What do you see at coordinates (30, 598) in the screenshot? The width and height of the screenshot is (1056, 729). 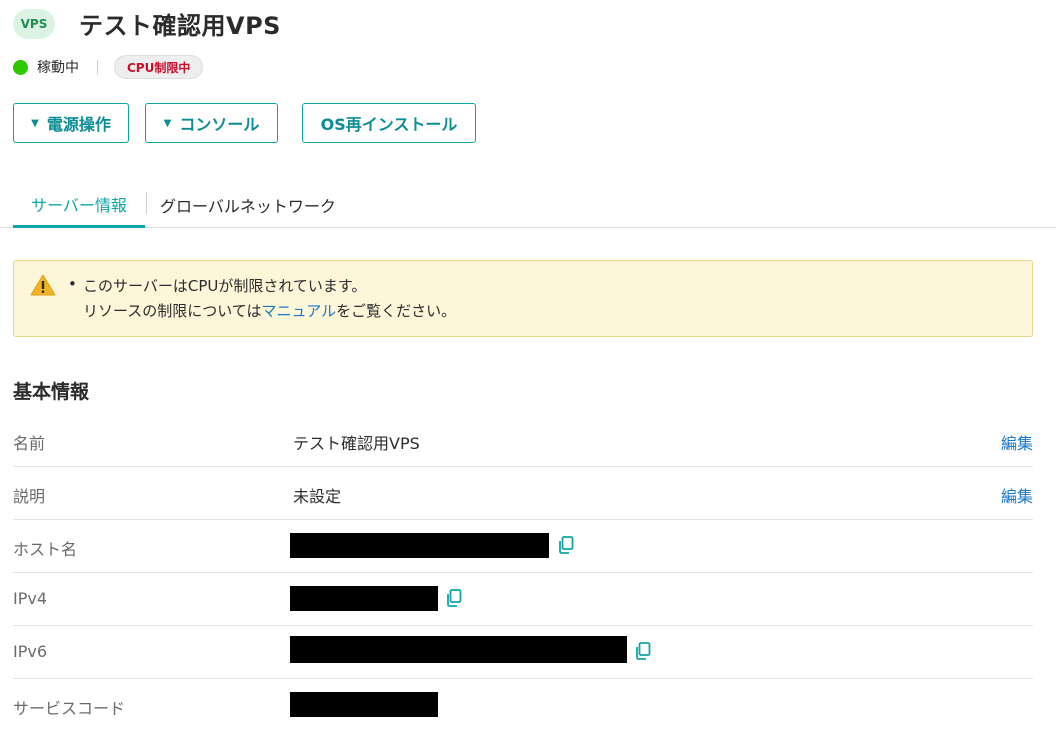 I see `ipv4-label: IPv4` at bounding box center [30, 598].